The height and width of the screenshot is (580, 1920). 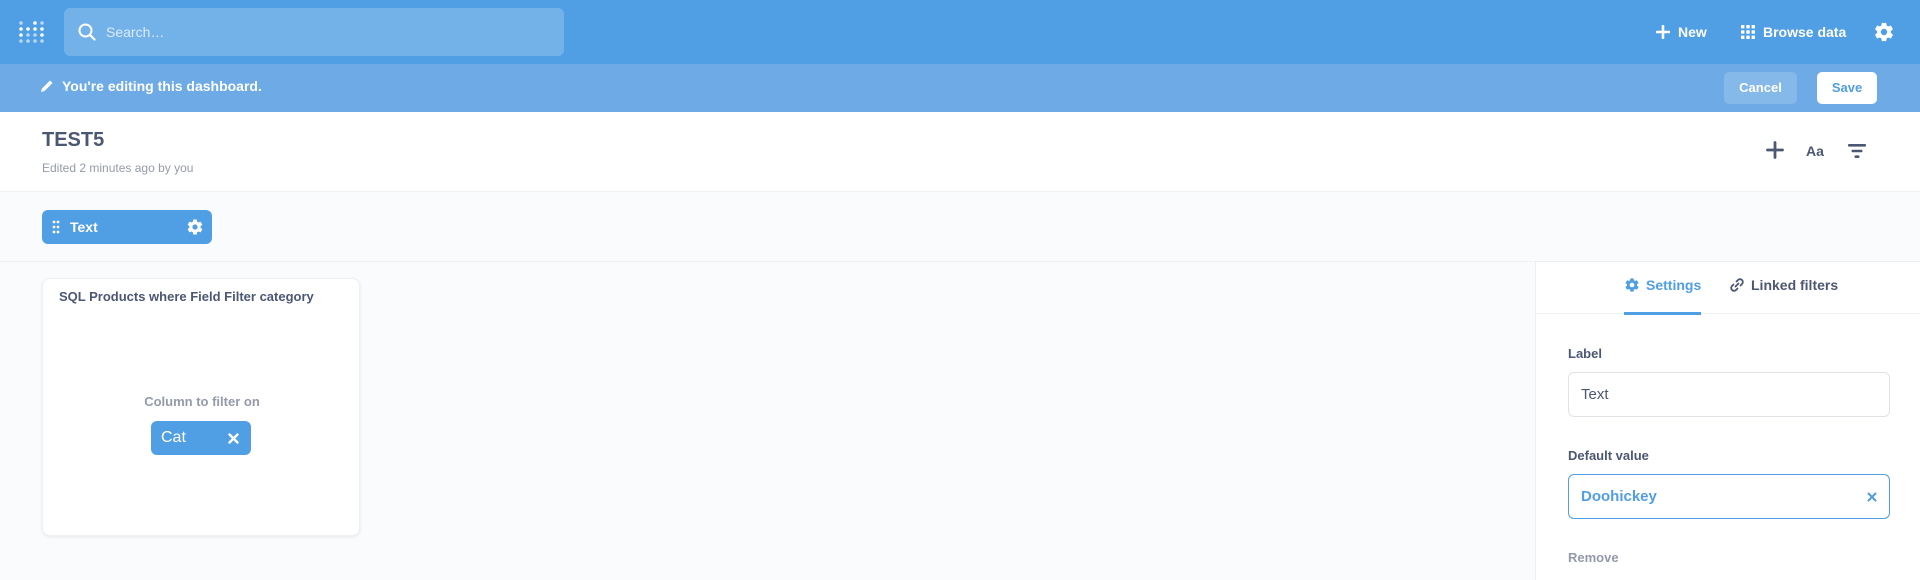 I want to click on remove-filter-button: Remove, so click(x=1593, y=557).